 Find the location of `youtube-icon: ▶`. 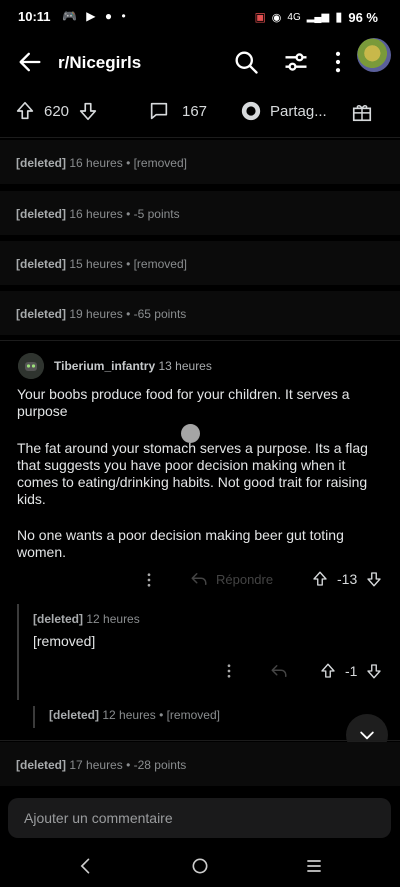

youtube-icon: ▶ is located at coordinates (92, 16).